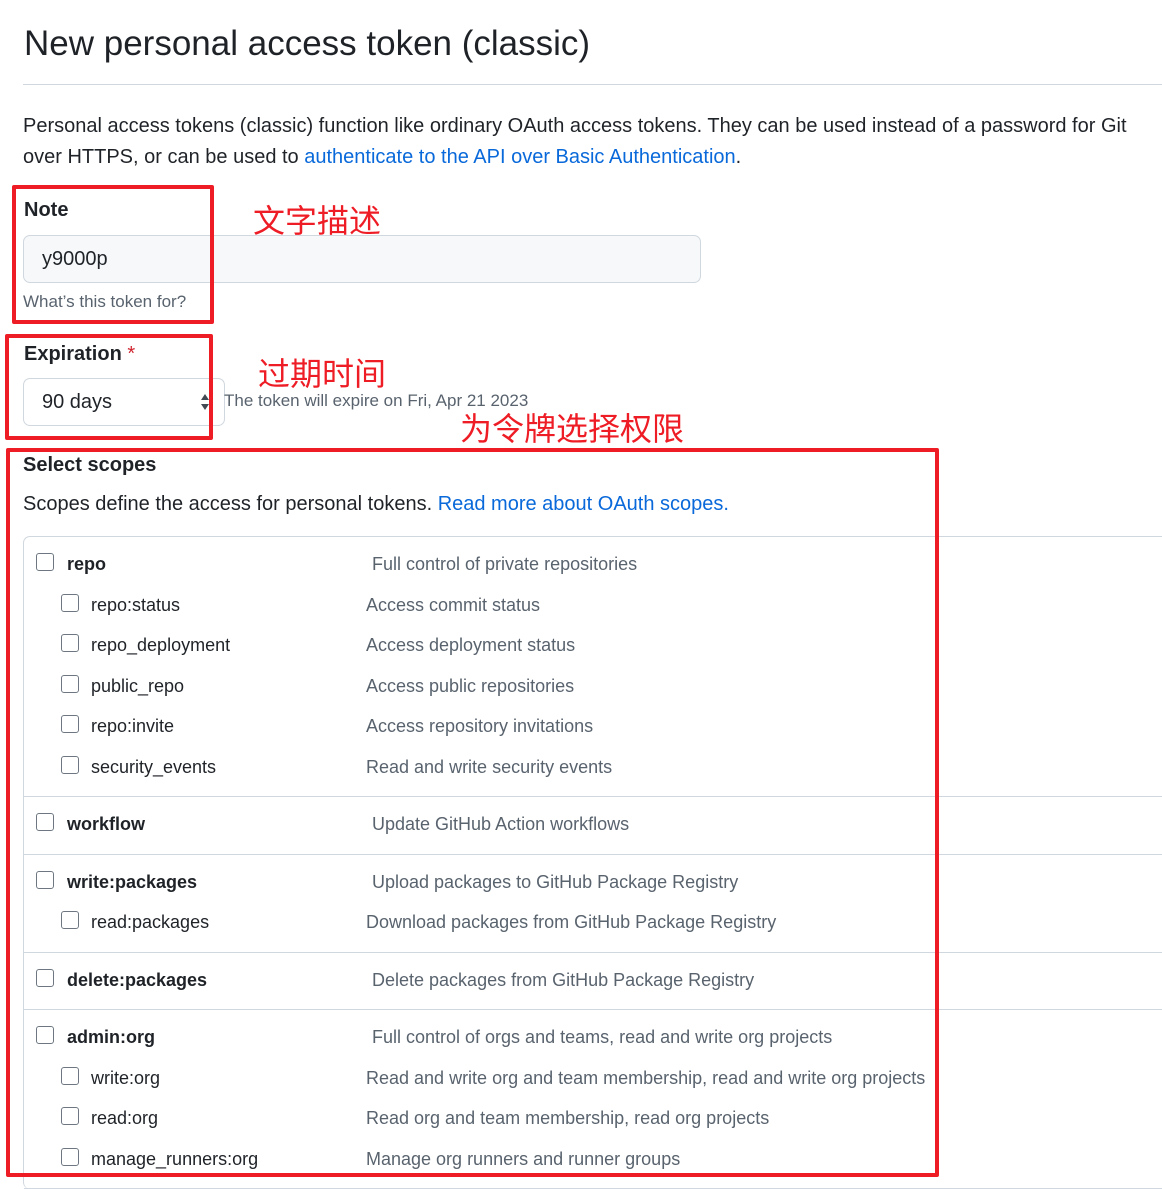  What do you see at coordinates (307, 43) in the screenshot?
I see `page-title: New personal access token (classic)` at bounding box center [307, 43].